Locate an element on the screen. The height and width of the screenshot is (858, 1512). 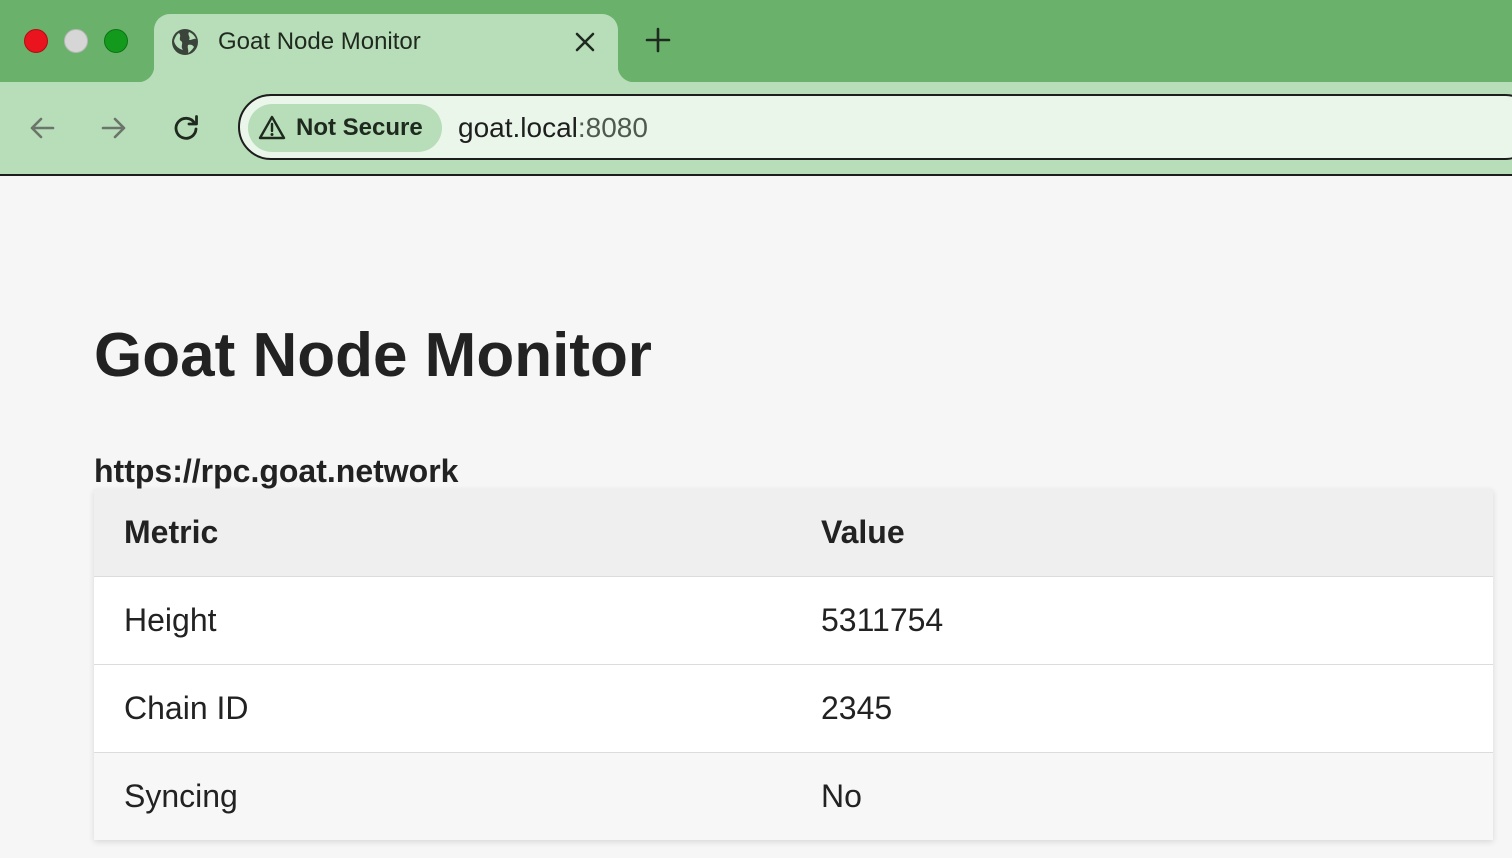
url-host: goat.local is located at coordinates (518, 127).